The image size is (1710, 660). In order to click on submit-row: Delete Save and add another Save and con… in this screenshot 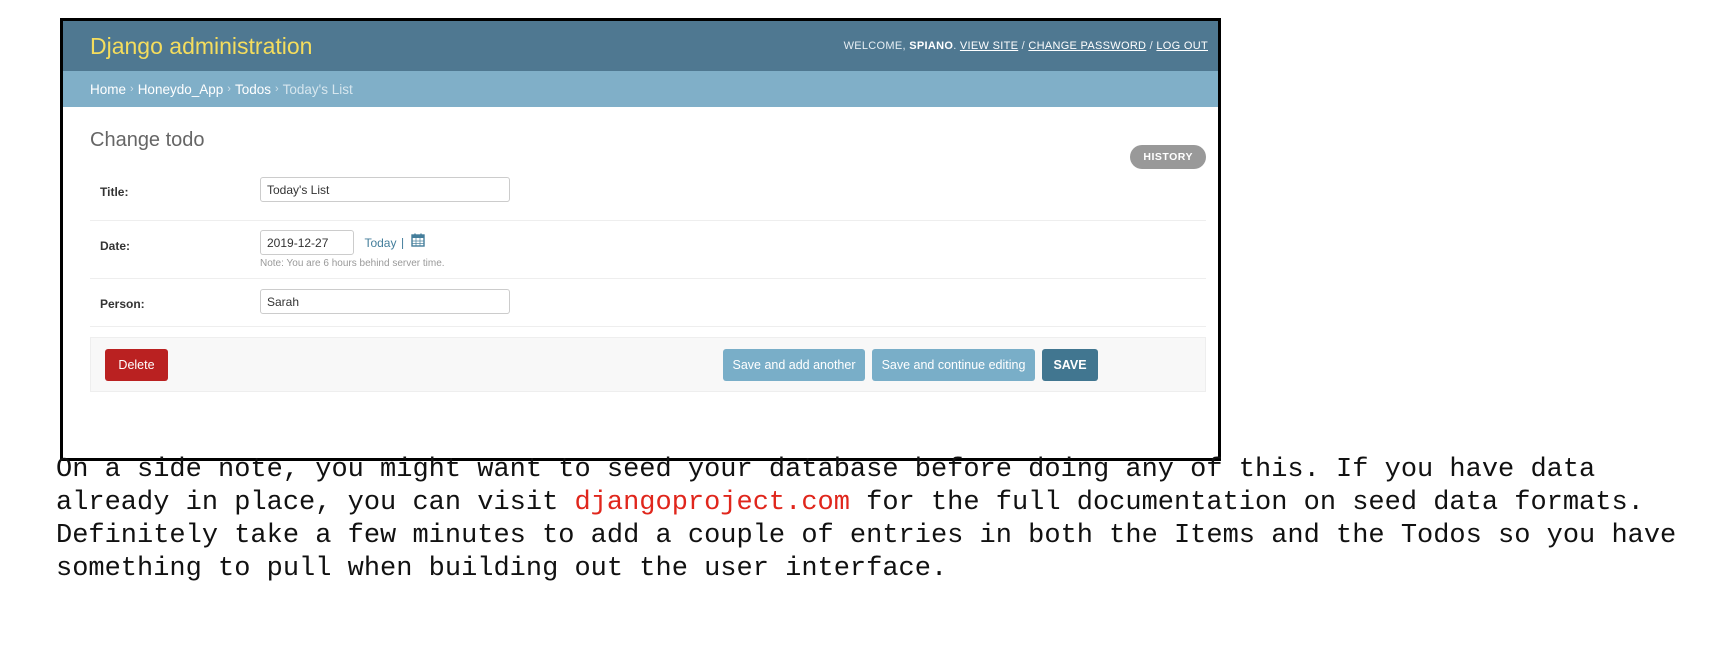, I will do `click(648, 364)`.